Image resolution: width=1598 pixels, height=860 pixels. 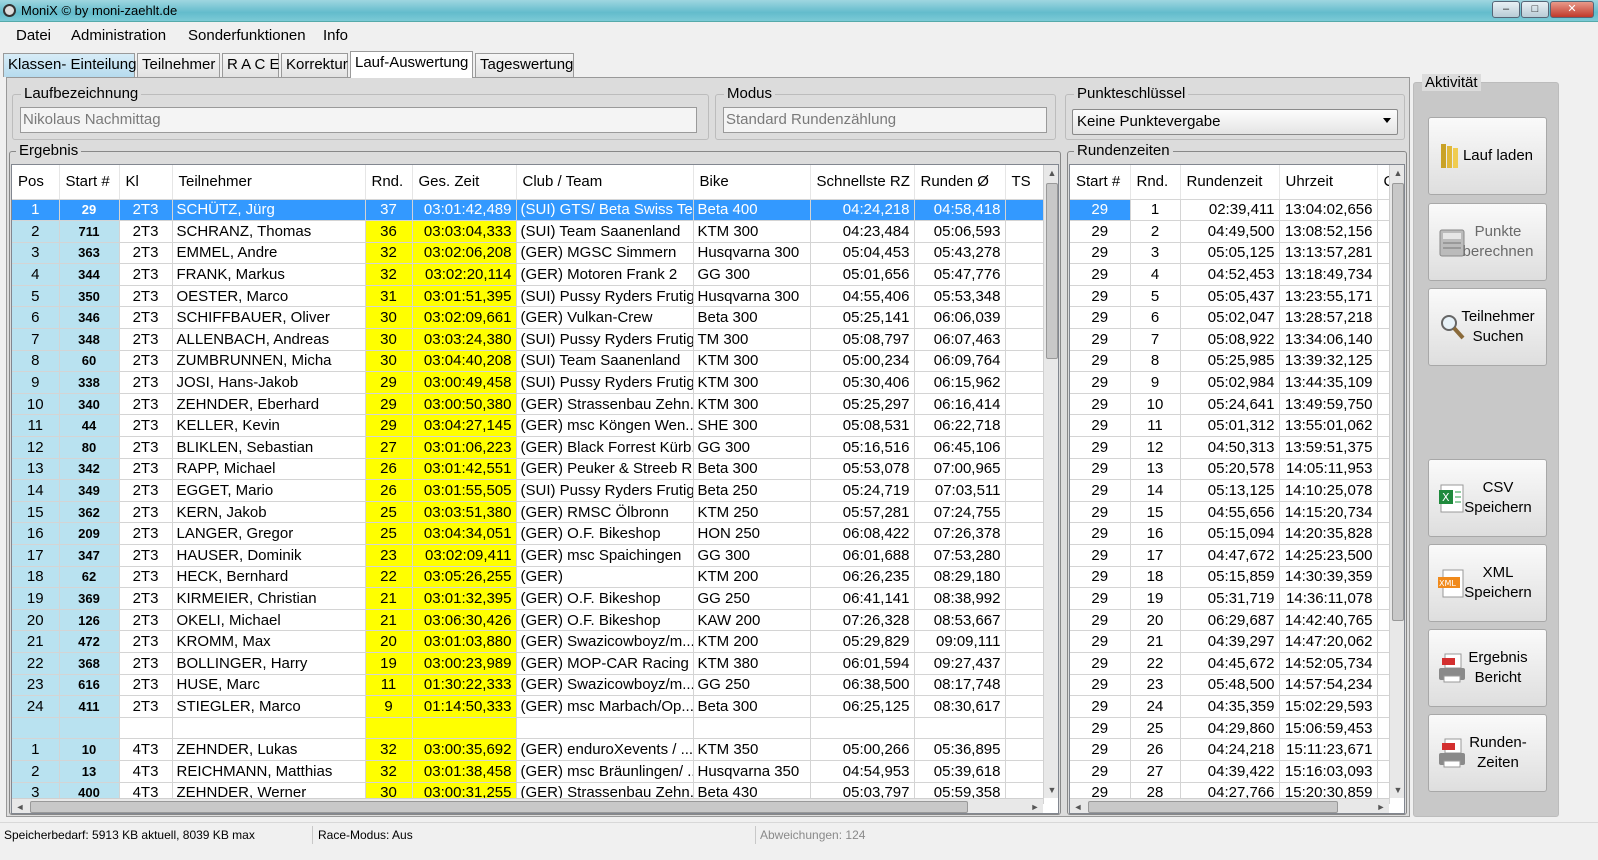 I want to click on rundenzeiten-row: 29 12 04:50,313 13:59:51,375, so click(x=1230, y=447).